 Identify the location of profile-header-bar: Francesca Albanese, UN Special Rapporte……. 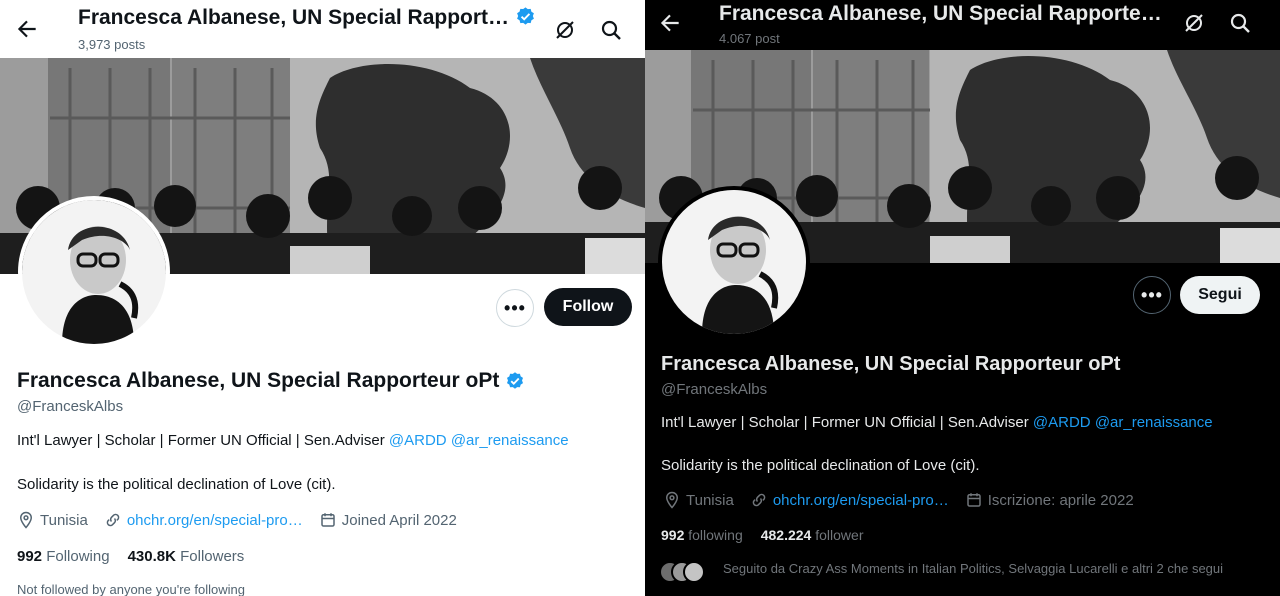
(962, 25).